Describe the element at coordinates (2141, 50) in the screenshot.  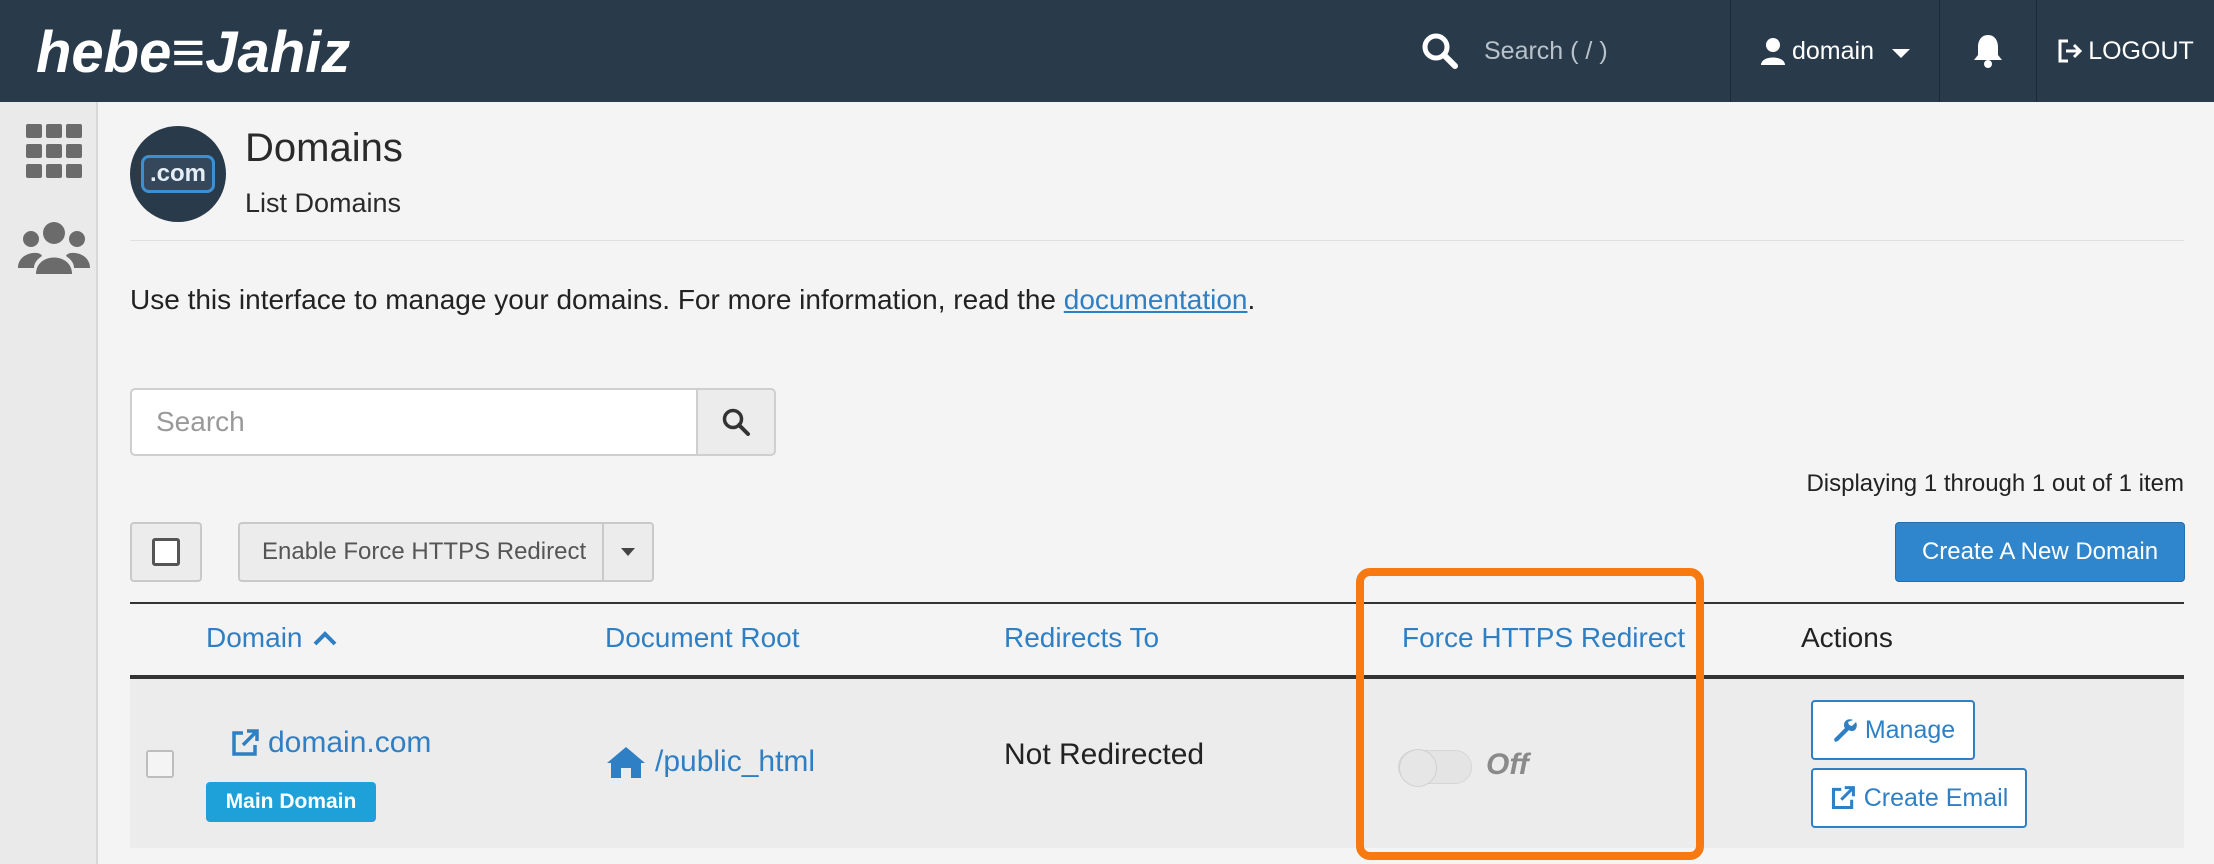
I see `logout-label: LOGOUT` at that location.